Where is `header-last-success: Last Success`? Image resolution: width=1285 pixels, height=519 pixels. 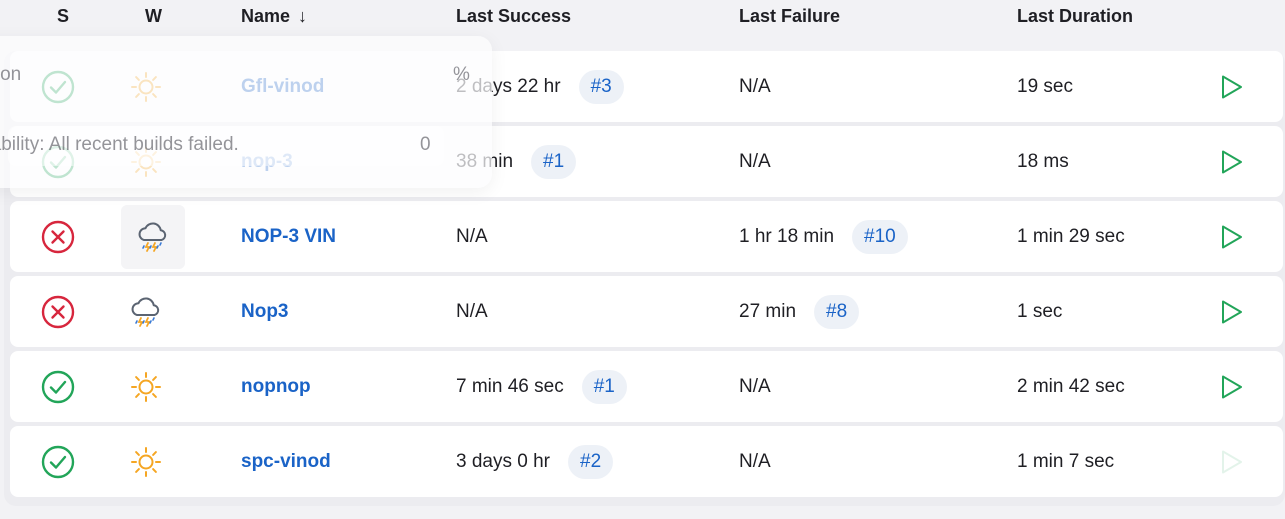 header-last-success: Last Success is located at coordinates (513, 16).